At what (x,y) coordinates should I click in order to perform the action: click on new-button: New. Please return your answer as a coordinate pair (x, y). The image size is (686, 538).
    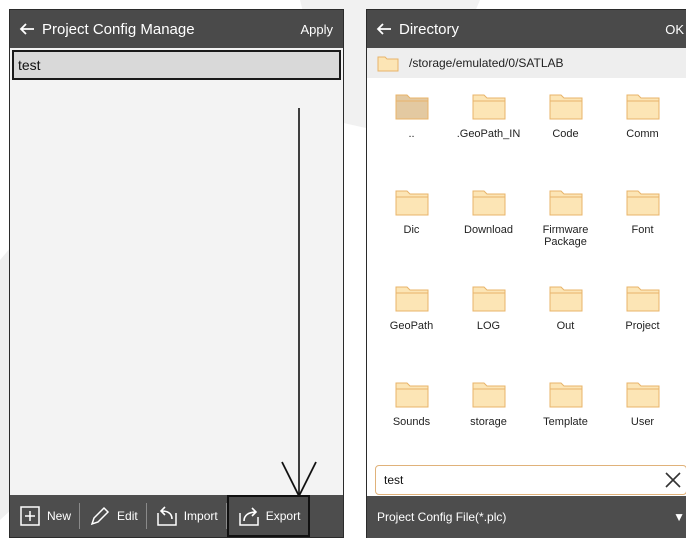
    Looking at the image, I should click on (44, 516).